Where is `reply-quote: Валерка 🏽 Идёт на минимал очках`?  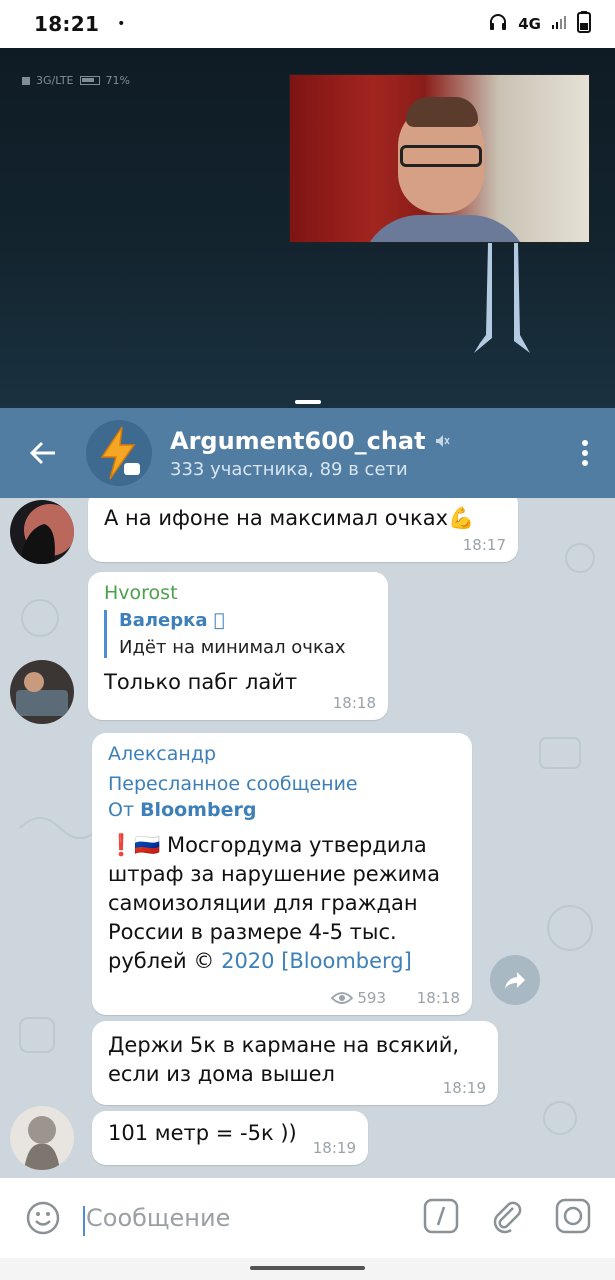
reply-quote: Валерка 🏽 Идёт на минимал очках is located at coordinates (238, 634).